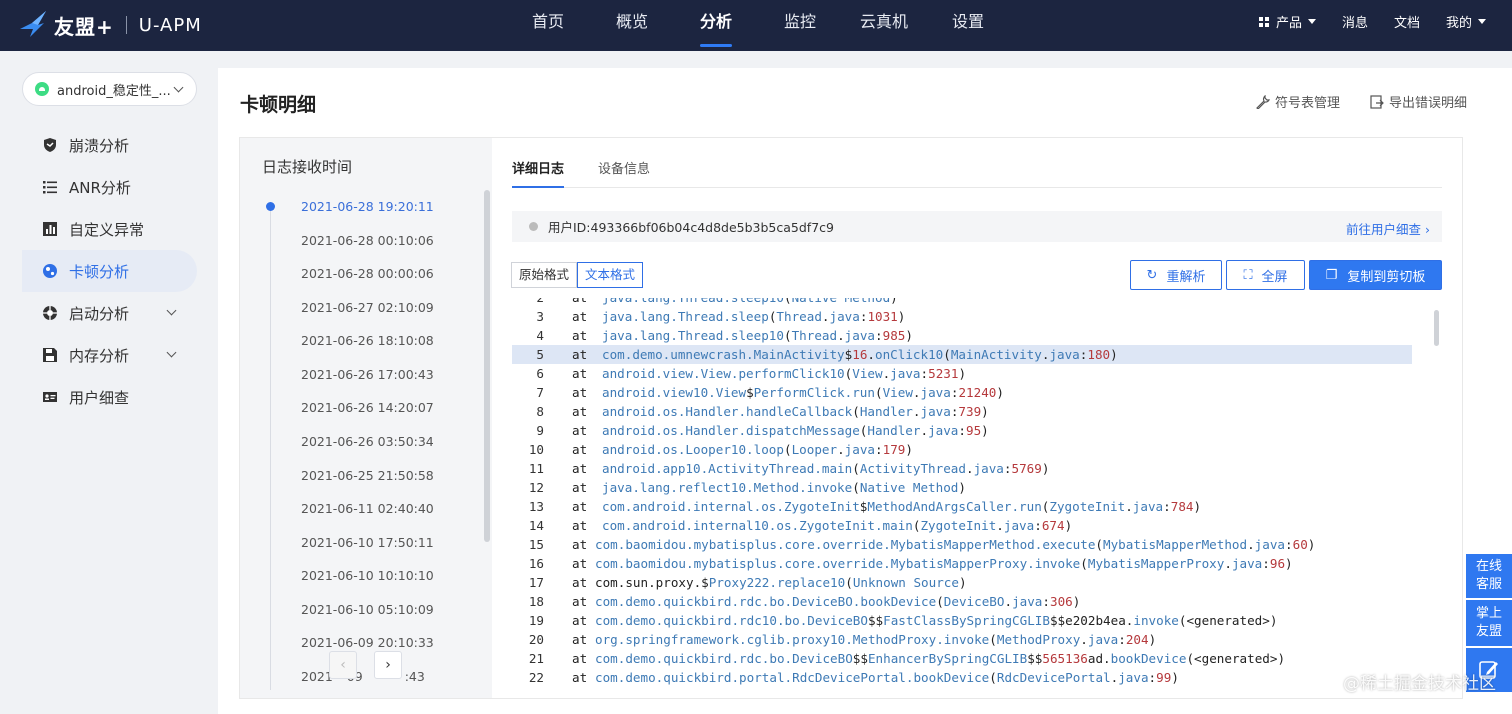  Describe the element at coordinates (367, 609) in the screenshot. I see `time-item: 2021-06-10 05:10:09` at that location.